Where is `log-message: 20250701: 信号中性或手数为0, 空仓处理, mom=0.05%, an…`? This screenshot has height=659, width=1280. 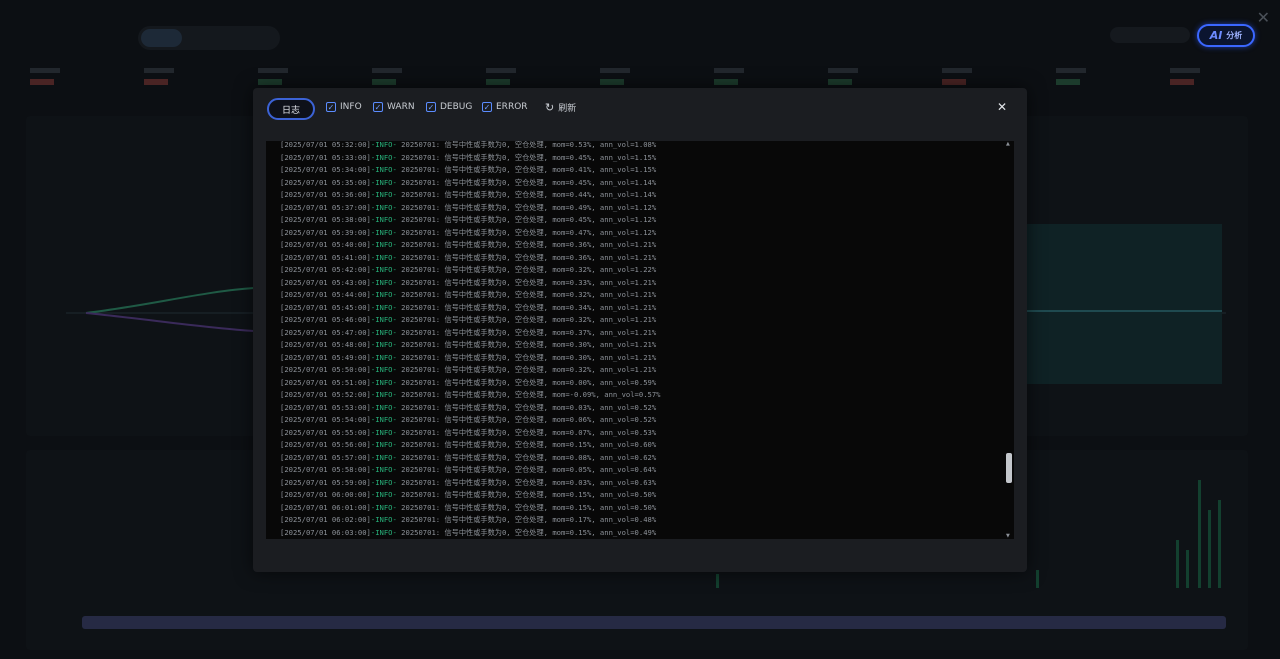 log-message: 20250701: 信号中性或手数为0, 空仓处理, mom=0.05%, an… is located at coordinates (526, 470).